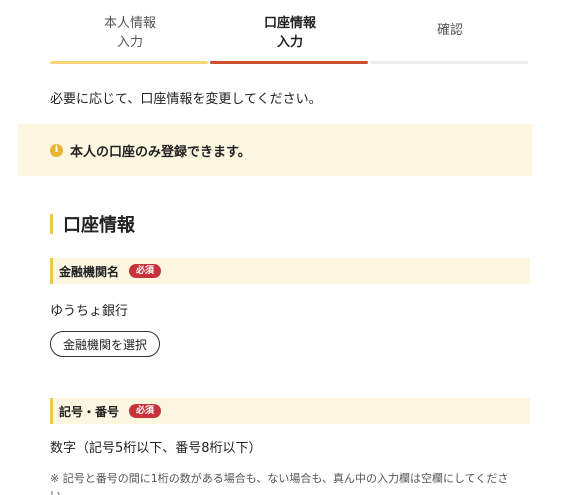  I want to click on section-title: 口座情報, so click(99, 225).